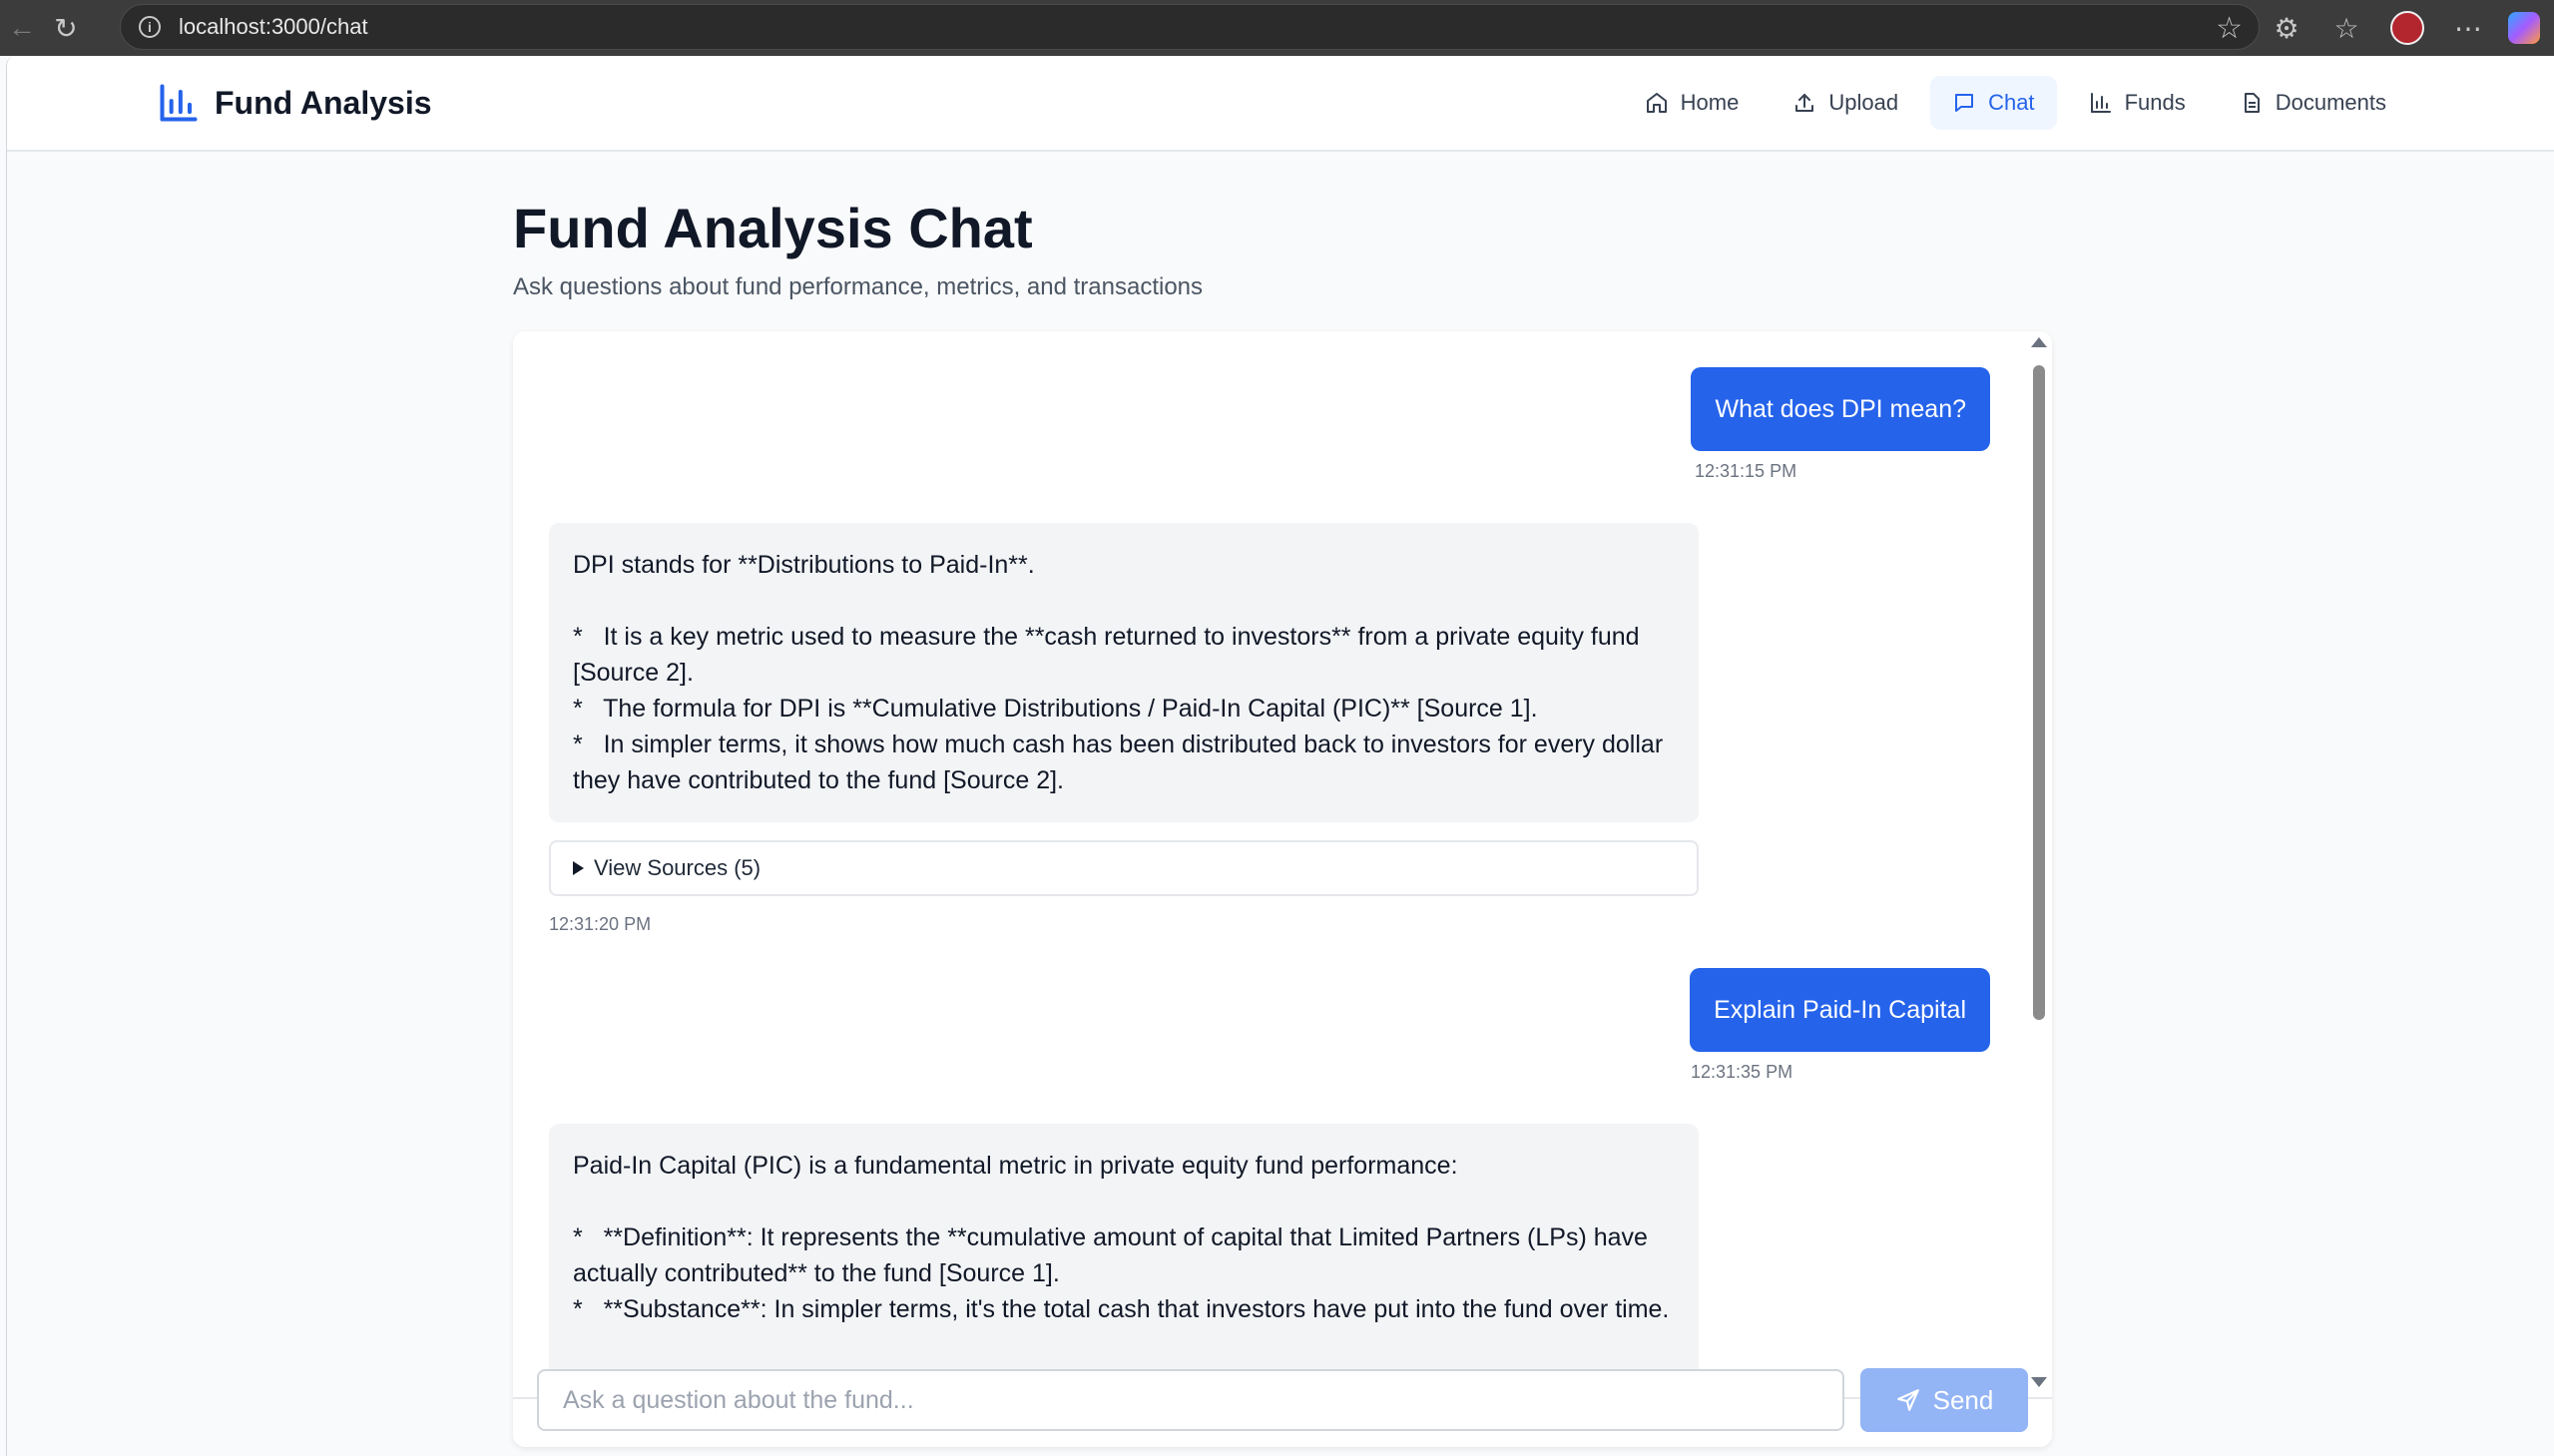 The height and width of the screenshot is (1456, 2554). Describe the element at coordinates (2039, 342) in the screenshot. I see `scroll-up-arrow` at that location.